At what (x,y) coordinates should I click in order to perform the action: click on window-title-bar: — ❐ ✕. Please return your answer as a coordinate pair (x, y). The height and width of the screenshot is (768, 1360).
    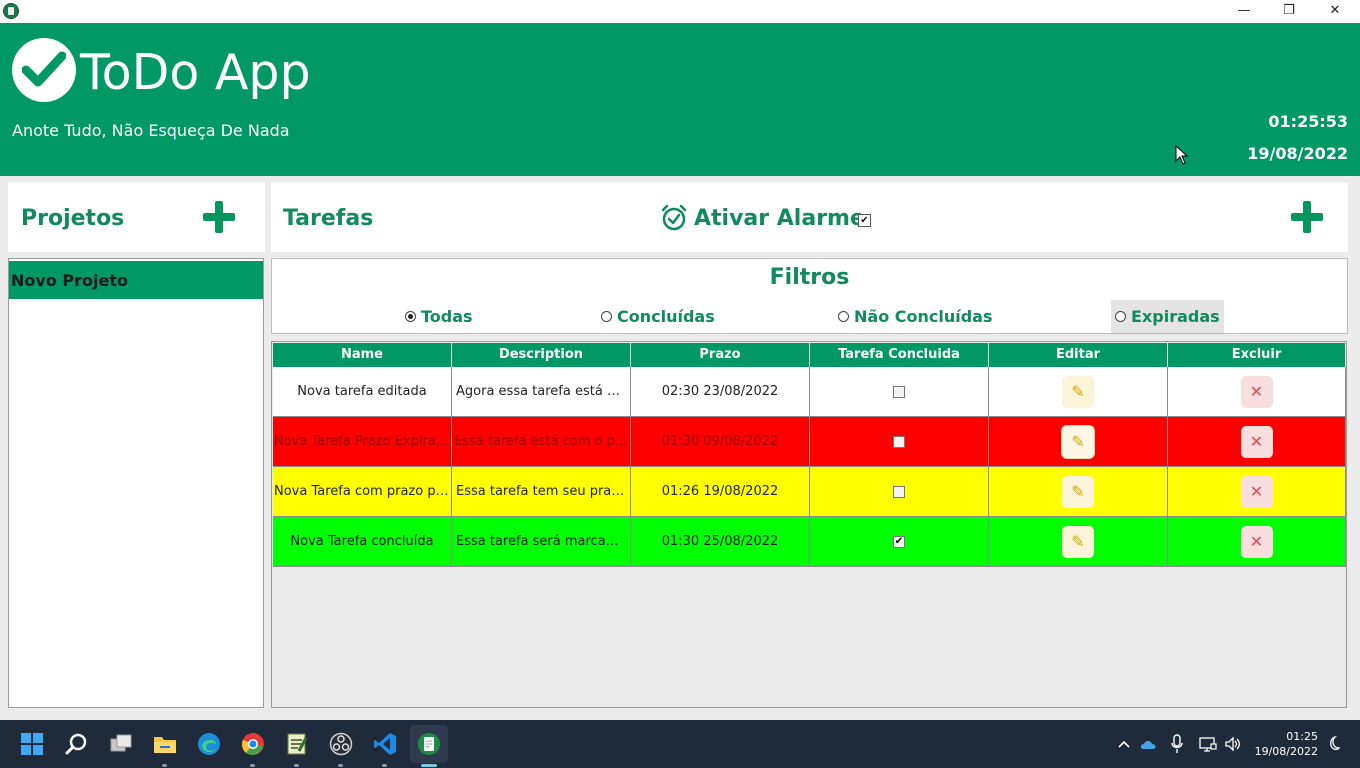
    Looking at the image, I should click on (680, 11).